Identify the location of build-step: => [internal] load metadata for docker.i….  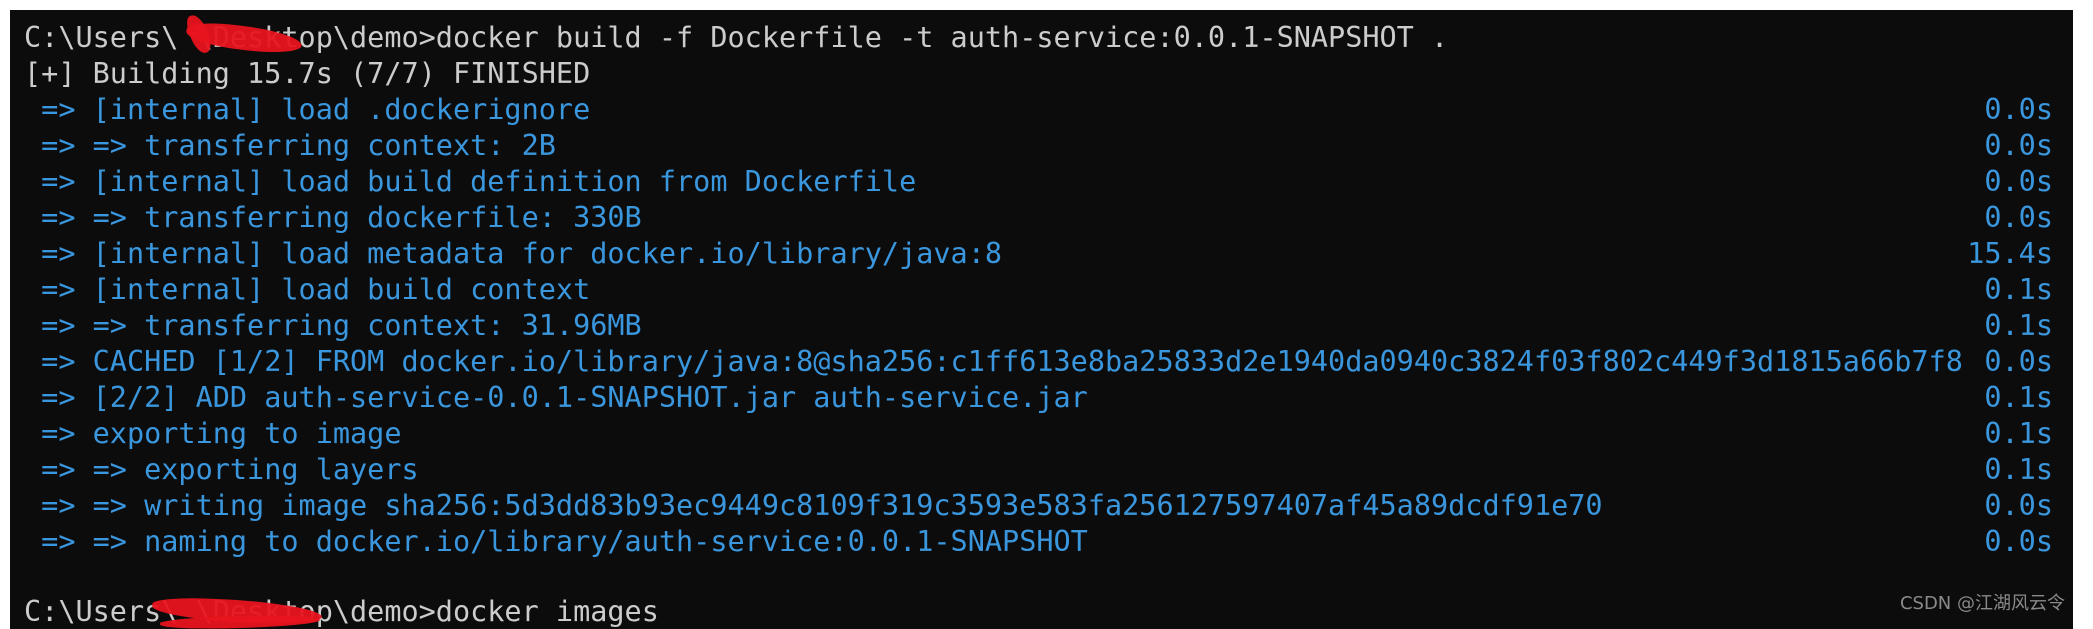
(1038, 254).